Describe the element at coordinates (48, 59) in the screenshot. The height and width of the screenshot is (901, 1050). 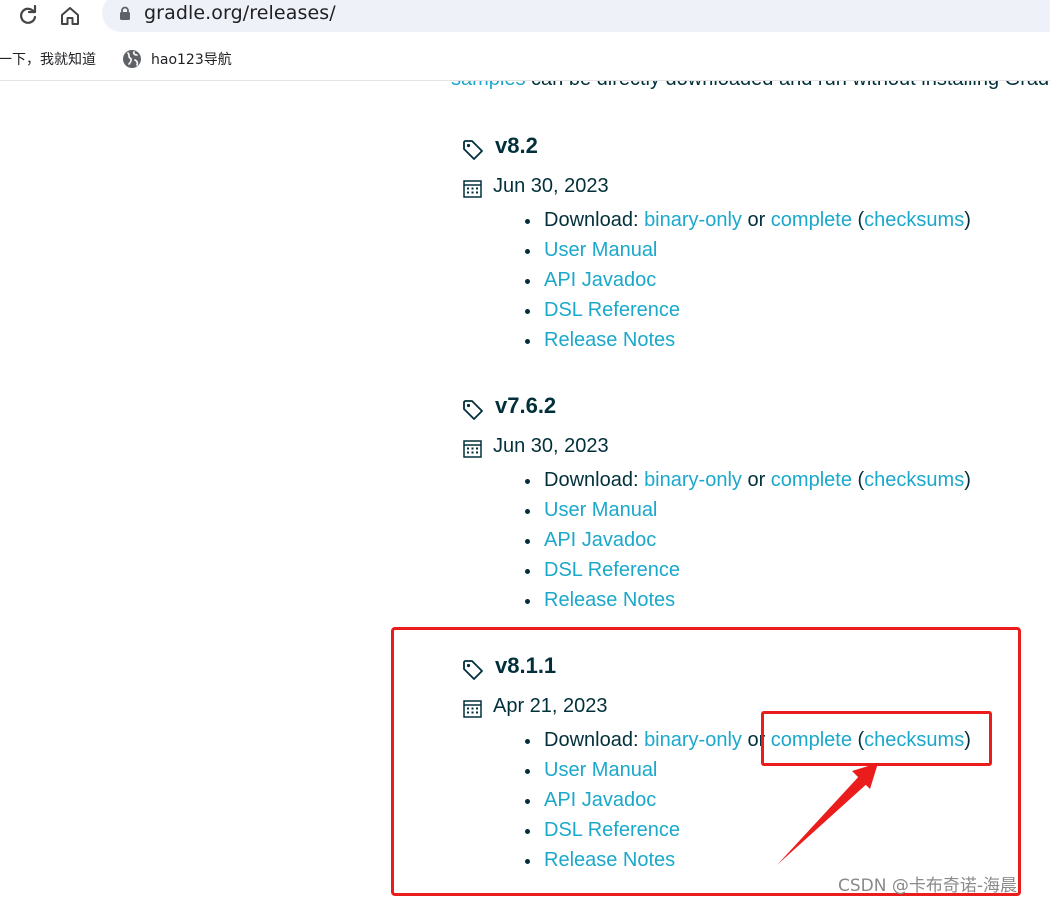
I see `bookmark-baidu: 一下，我就知道` at that location.